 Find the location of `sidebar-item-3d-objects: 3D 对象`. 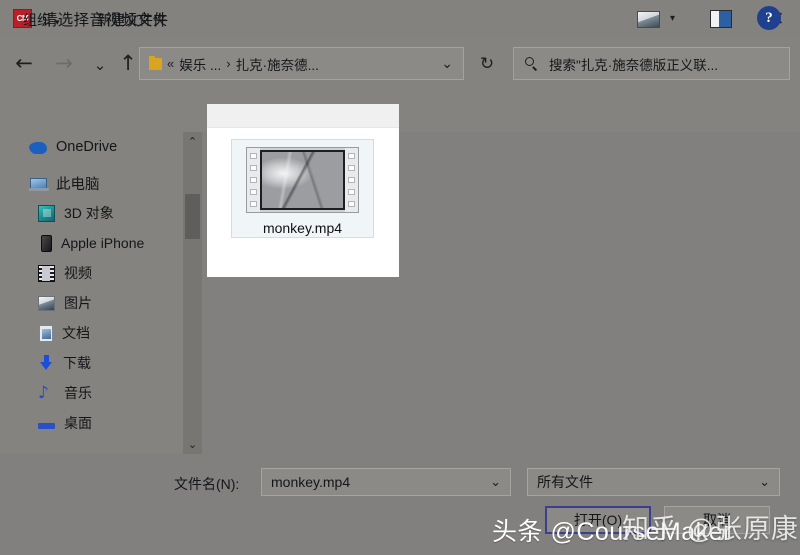

sidebar-item-3d-objects: 3D 对象 is located at coordinates (91, 213).